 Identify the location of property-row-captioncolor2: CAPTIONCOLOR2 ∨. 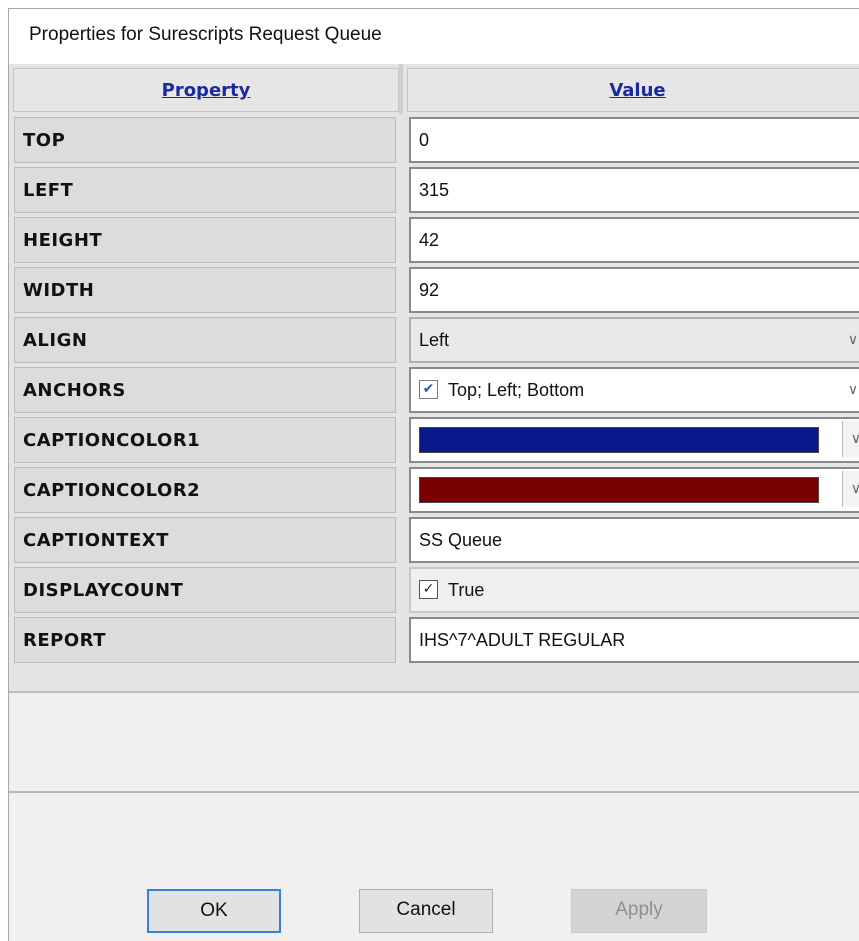
(434, 490).